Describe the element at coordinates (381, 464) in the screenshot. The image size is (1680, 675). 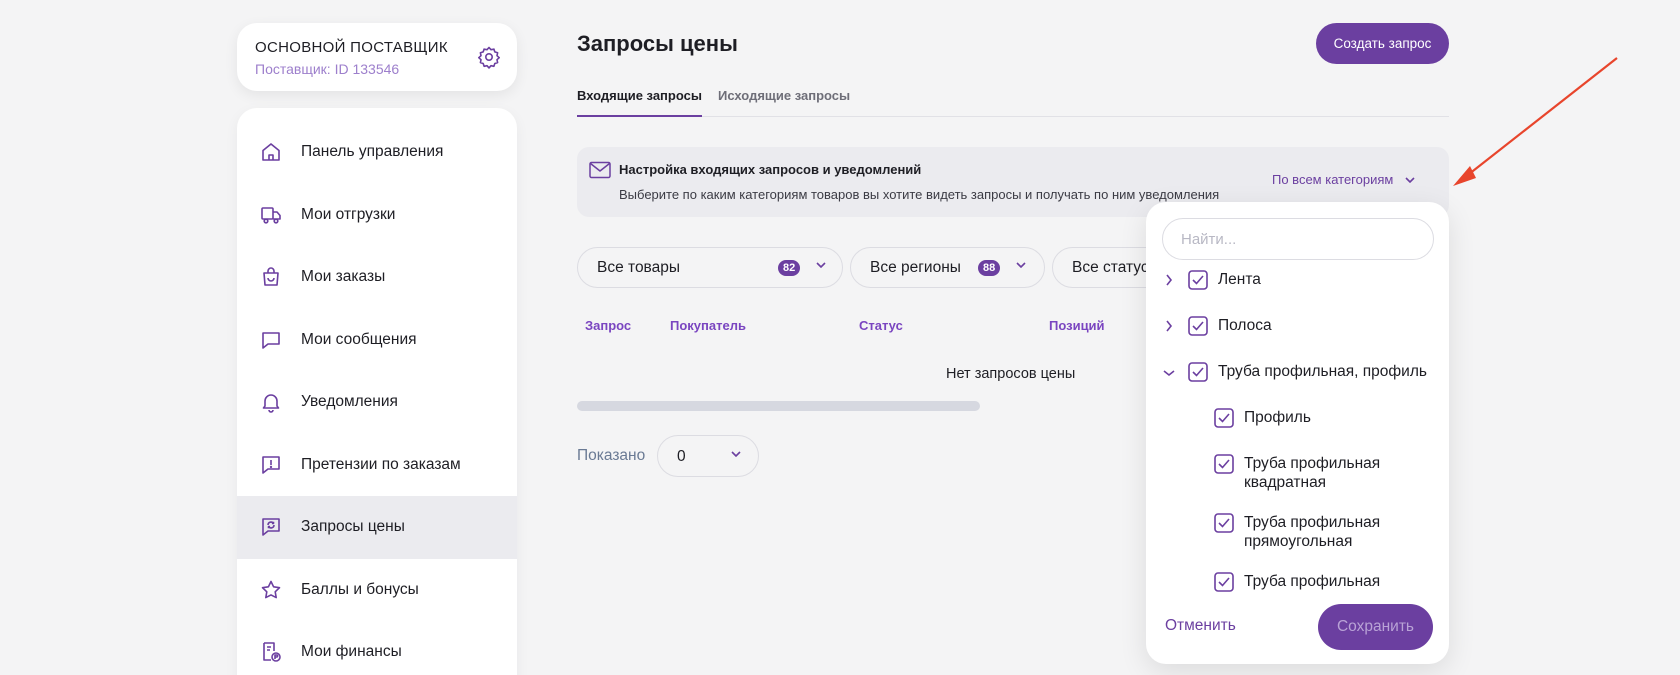
I see `sidebar-item-label: Претензии по заказам` at that location.